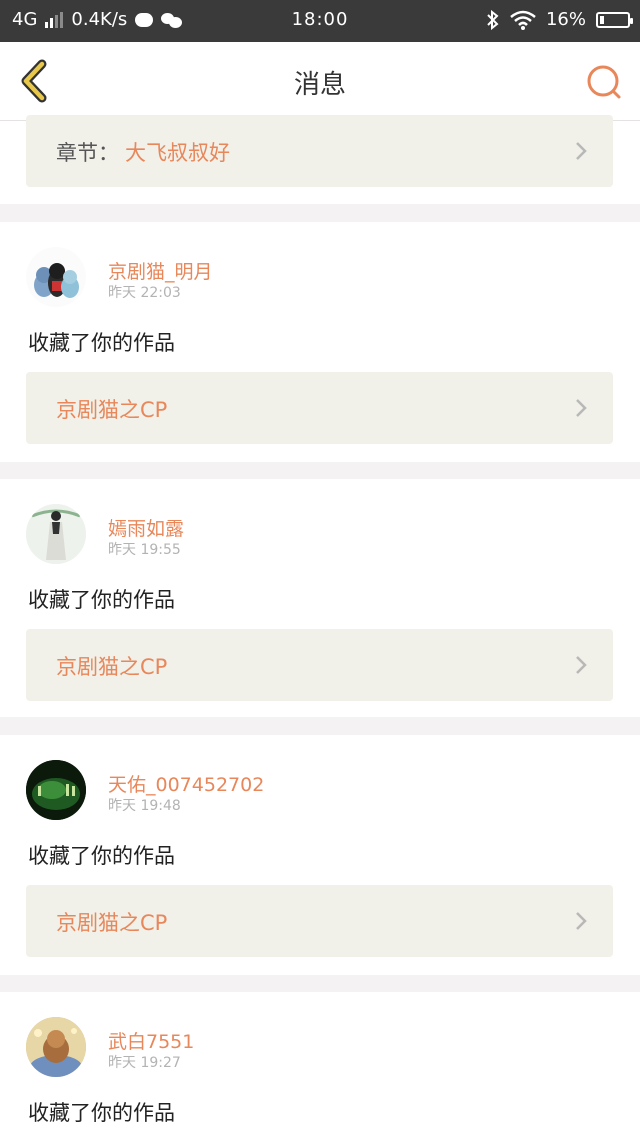  What do you see at coordinates (144, 1063) in the screenshot?
I see `message-time: 昨天 19:27` at bounding box center [144, 1063].